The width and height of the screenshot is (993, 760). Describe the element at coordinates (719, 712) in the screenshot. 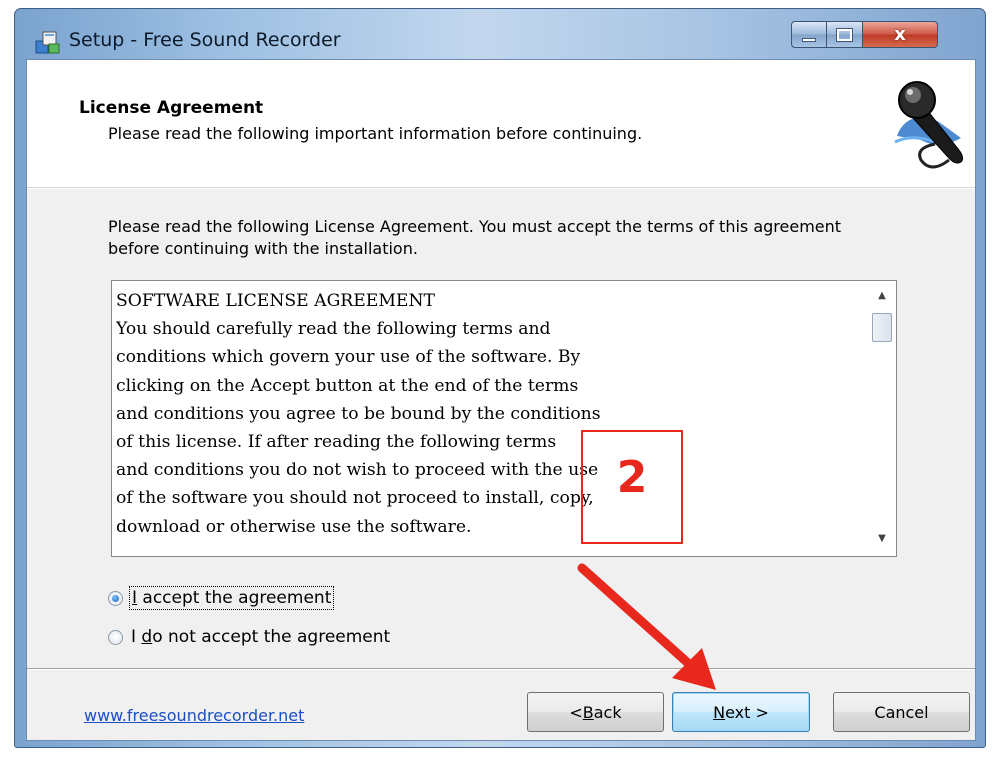

I see `next-label-mnemonic: N` at that location.